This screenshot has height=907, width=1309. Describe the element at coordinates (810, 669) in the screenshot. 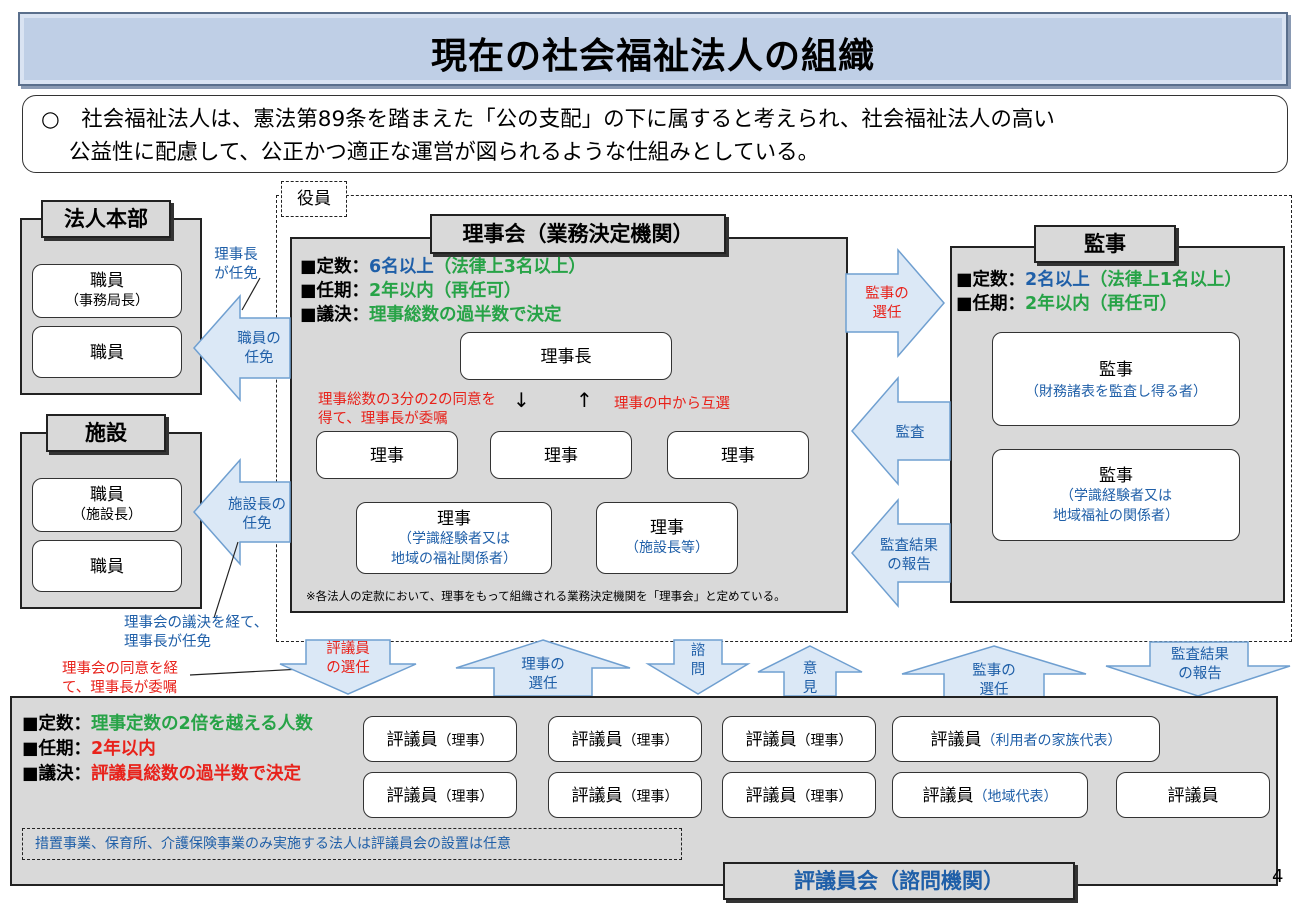

I see `opinion-1: 意` at that location.